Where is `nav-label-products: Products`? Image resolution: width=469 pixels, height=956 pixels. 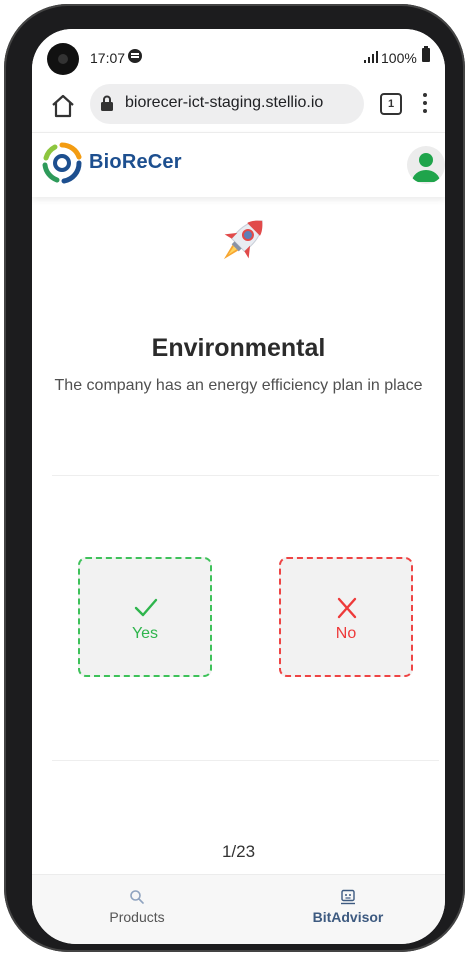
nav-label-products: Products is located at coordinates (137, 917).